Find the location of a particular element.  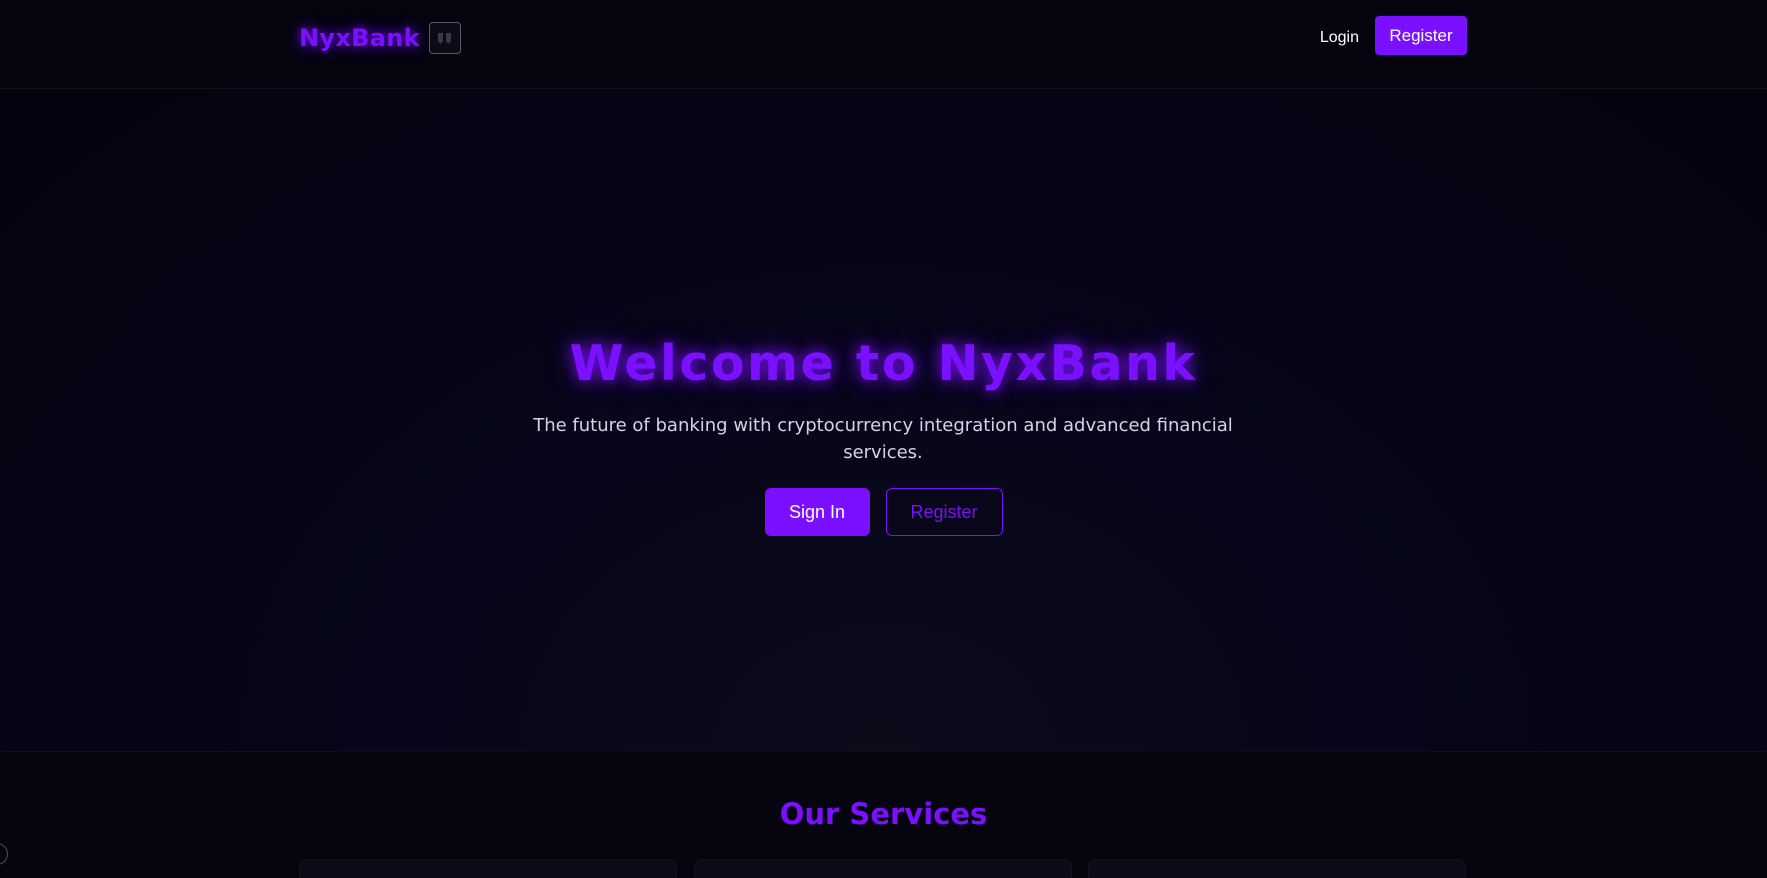

services-section: Our Services is located at coordinates (883, 815).